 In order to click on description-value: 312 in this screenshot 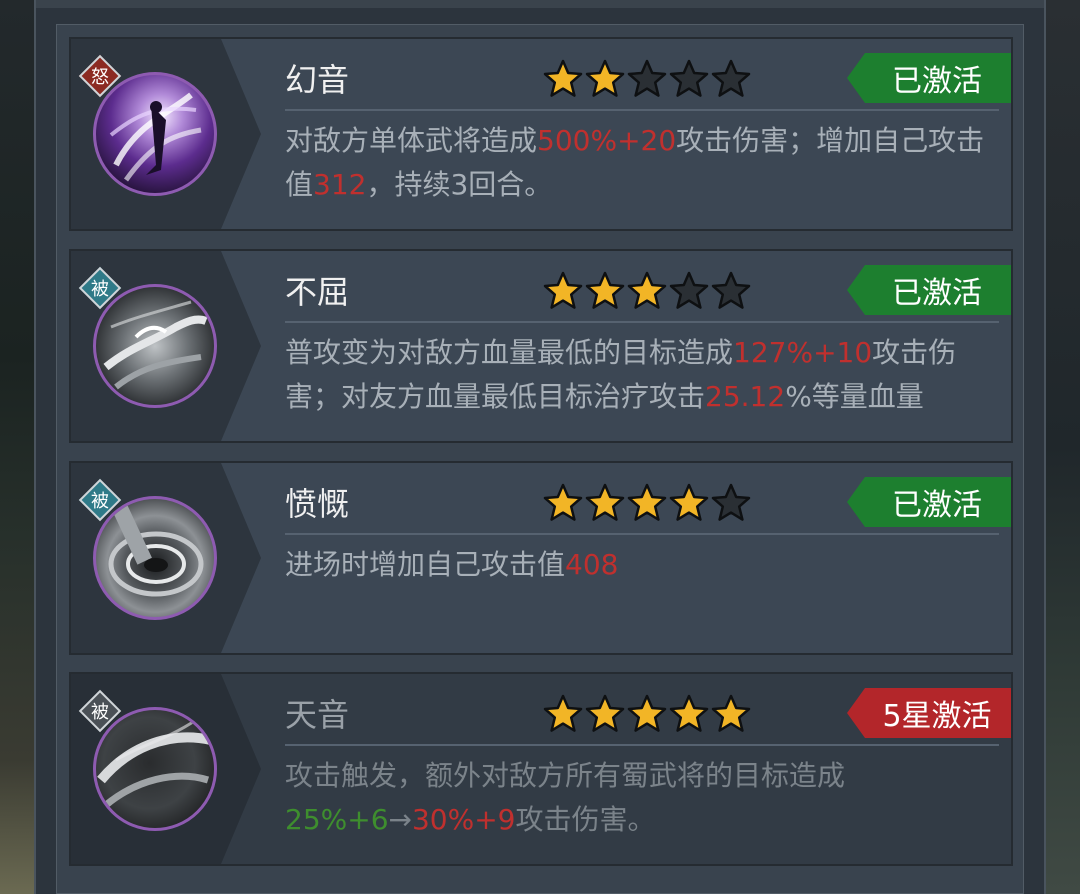, I will do `click(340, 184)`.